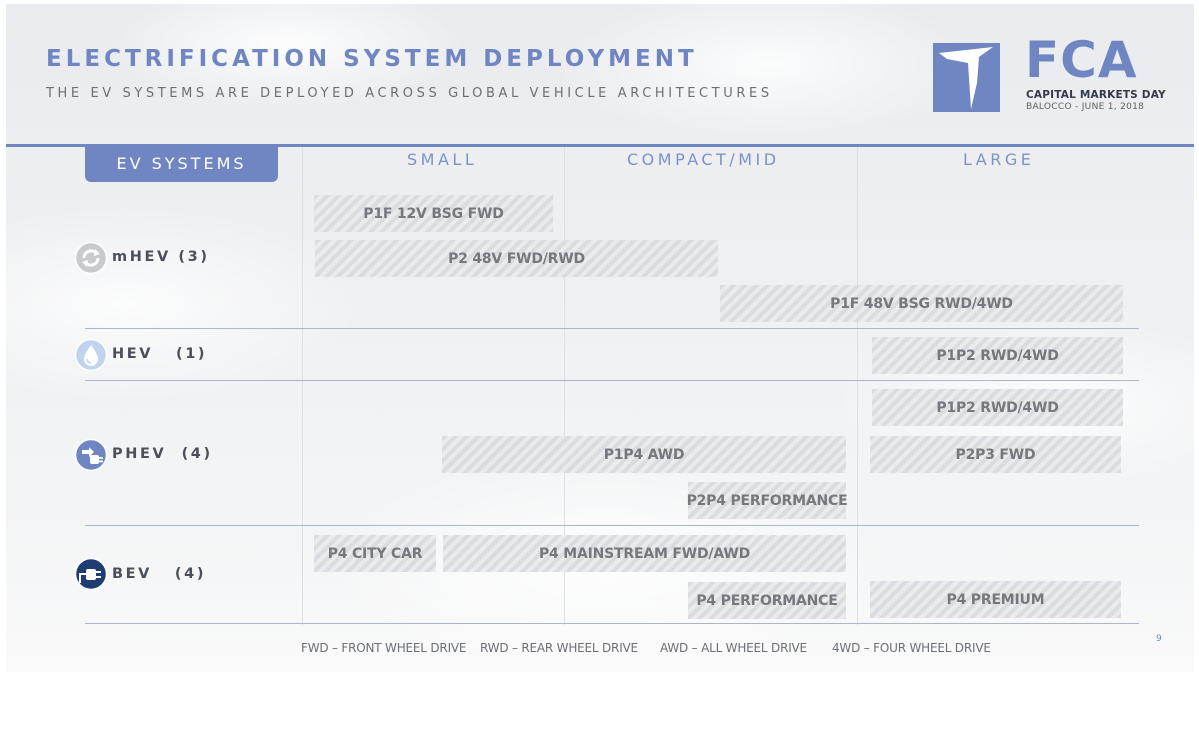 Image resolution: width=1199 pixels, height=744 pixels. What do you see at coordinates (162, 454) in the screenshot?
I see `row-label-phev: PHEV (4)` at bounding box center [162, 454].